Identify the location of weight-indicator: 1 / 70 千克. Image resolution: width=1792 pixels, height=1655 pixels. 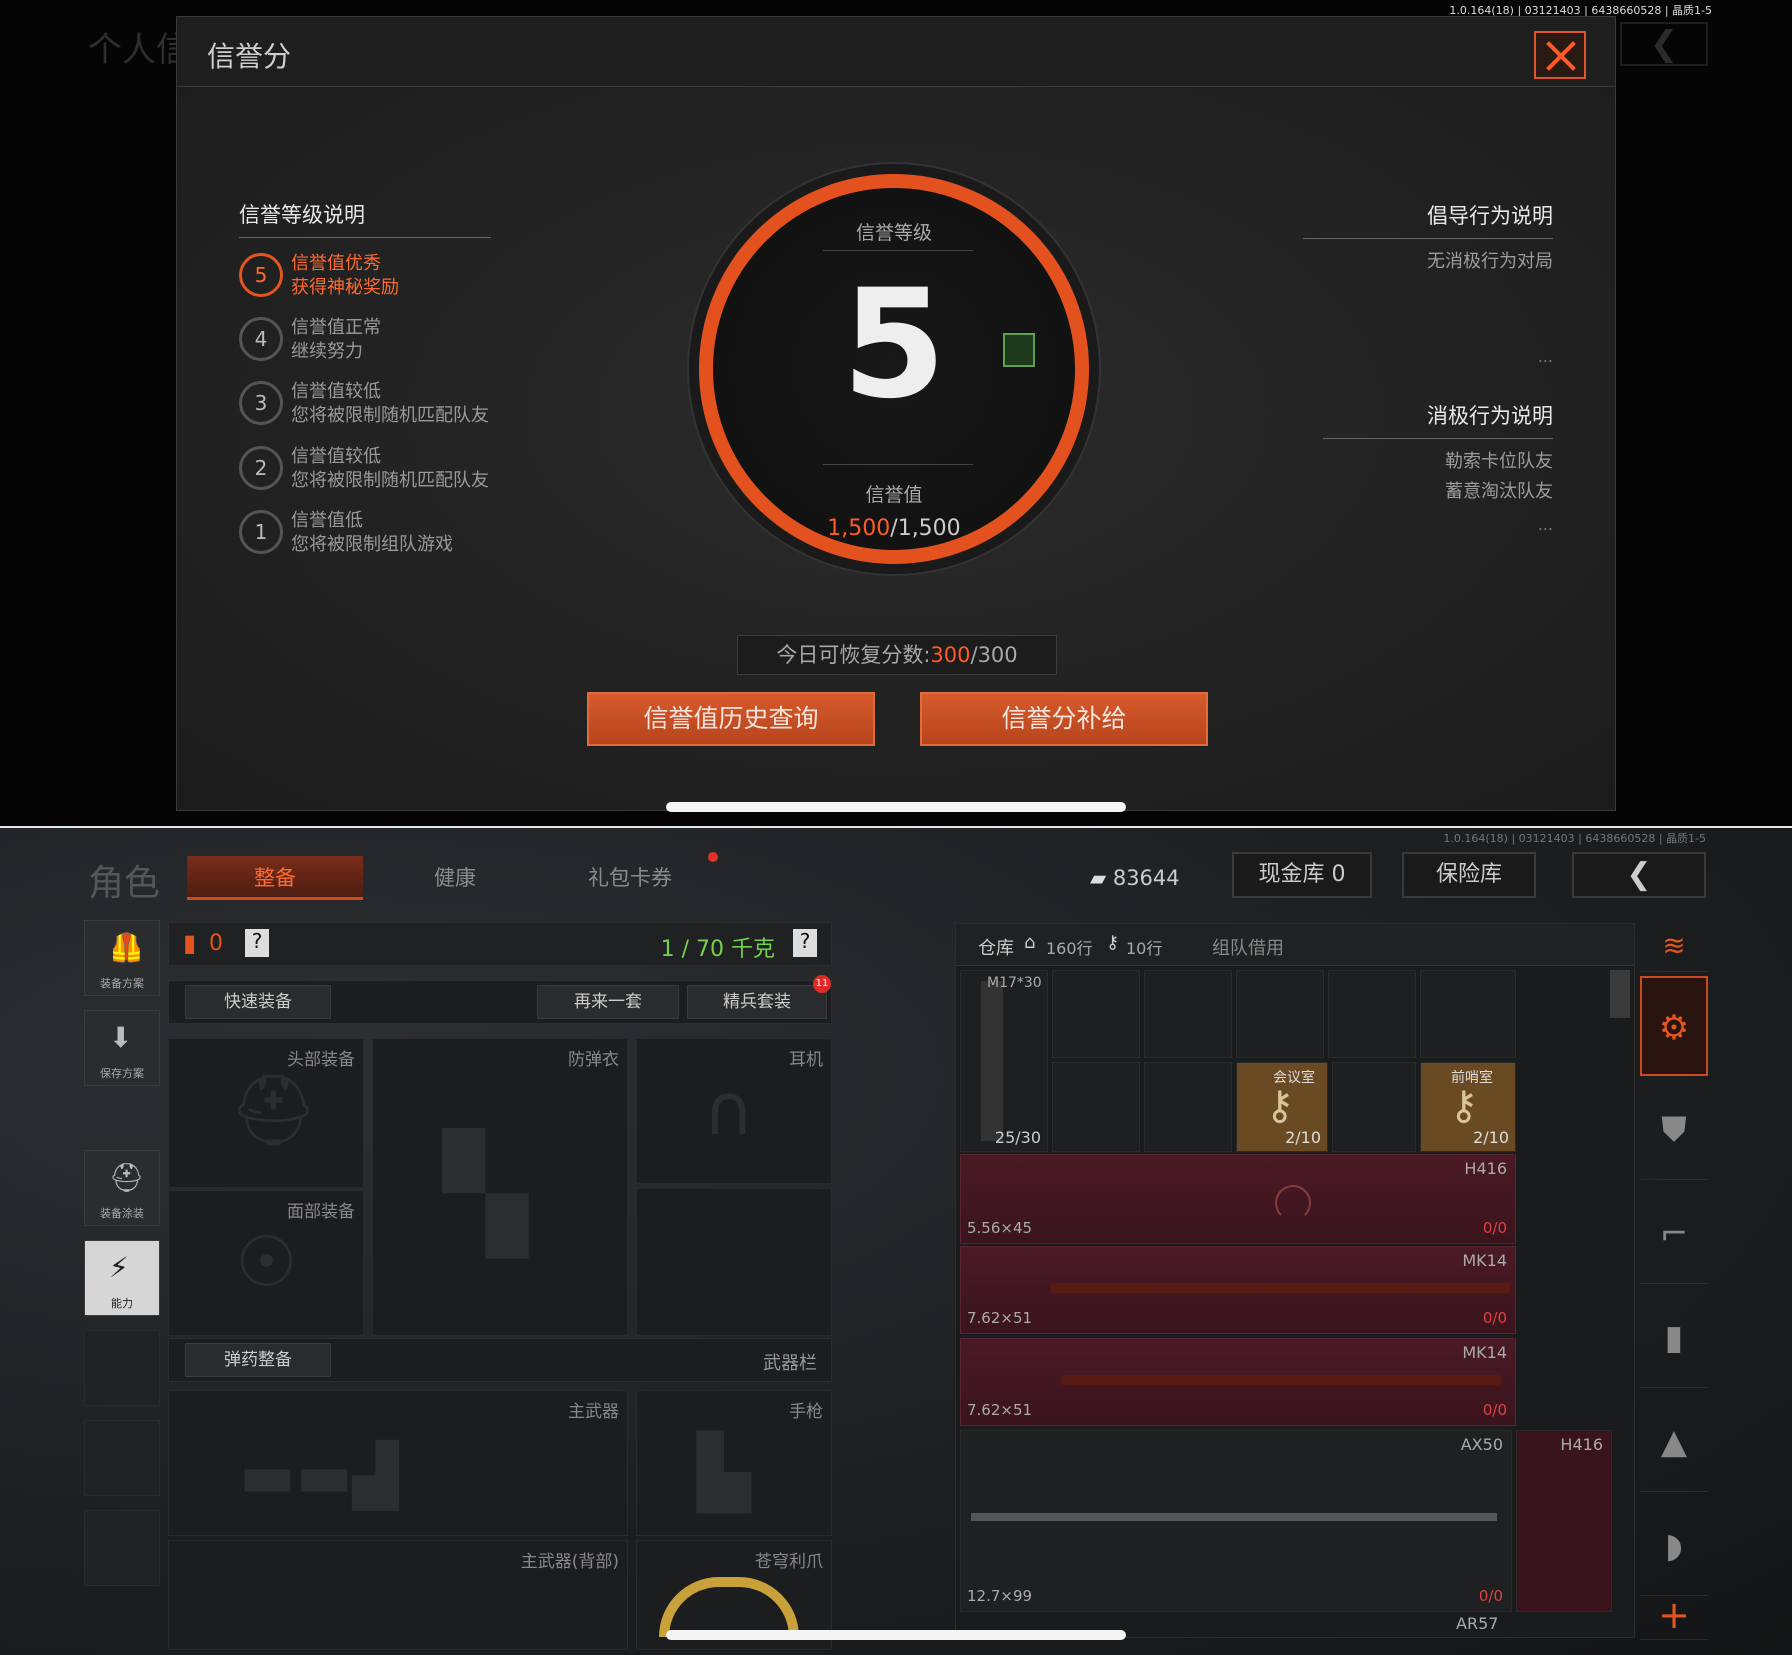
(717, 949).